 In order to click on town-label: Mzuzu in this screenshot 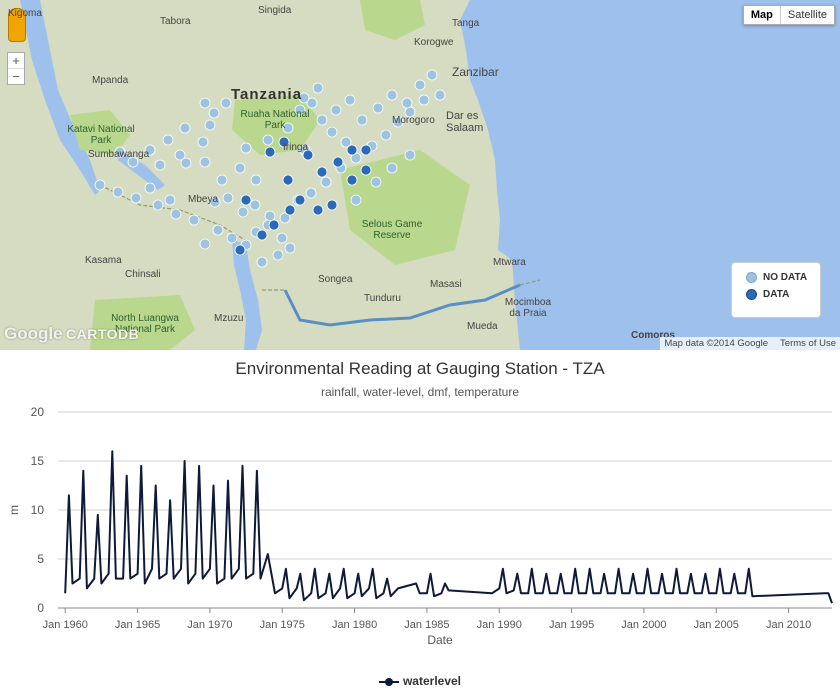, I will do `click(229, 318)`.